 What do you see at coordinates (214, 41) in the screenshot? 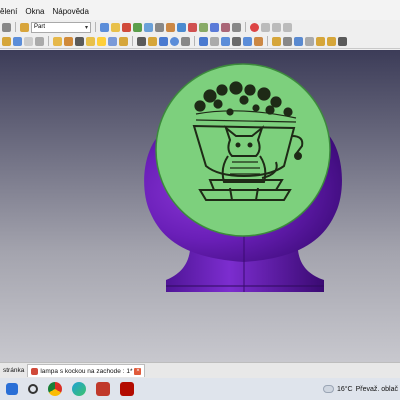
I see `cut-icon` at bounding box center [214, 41].